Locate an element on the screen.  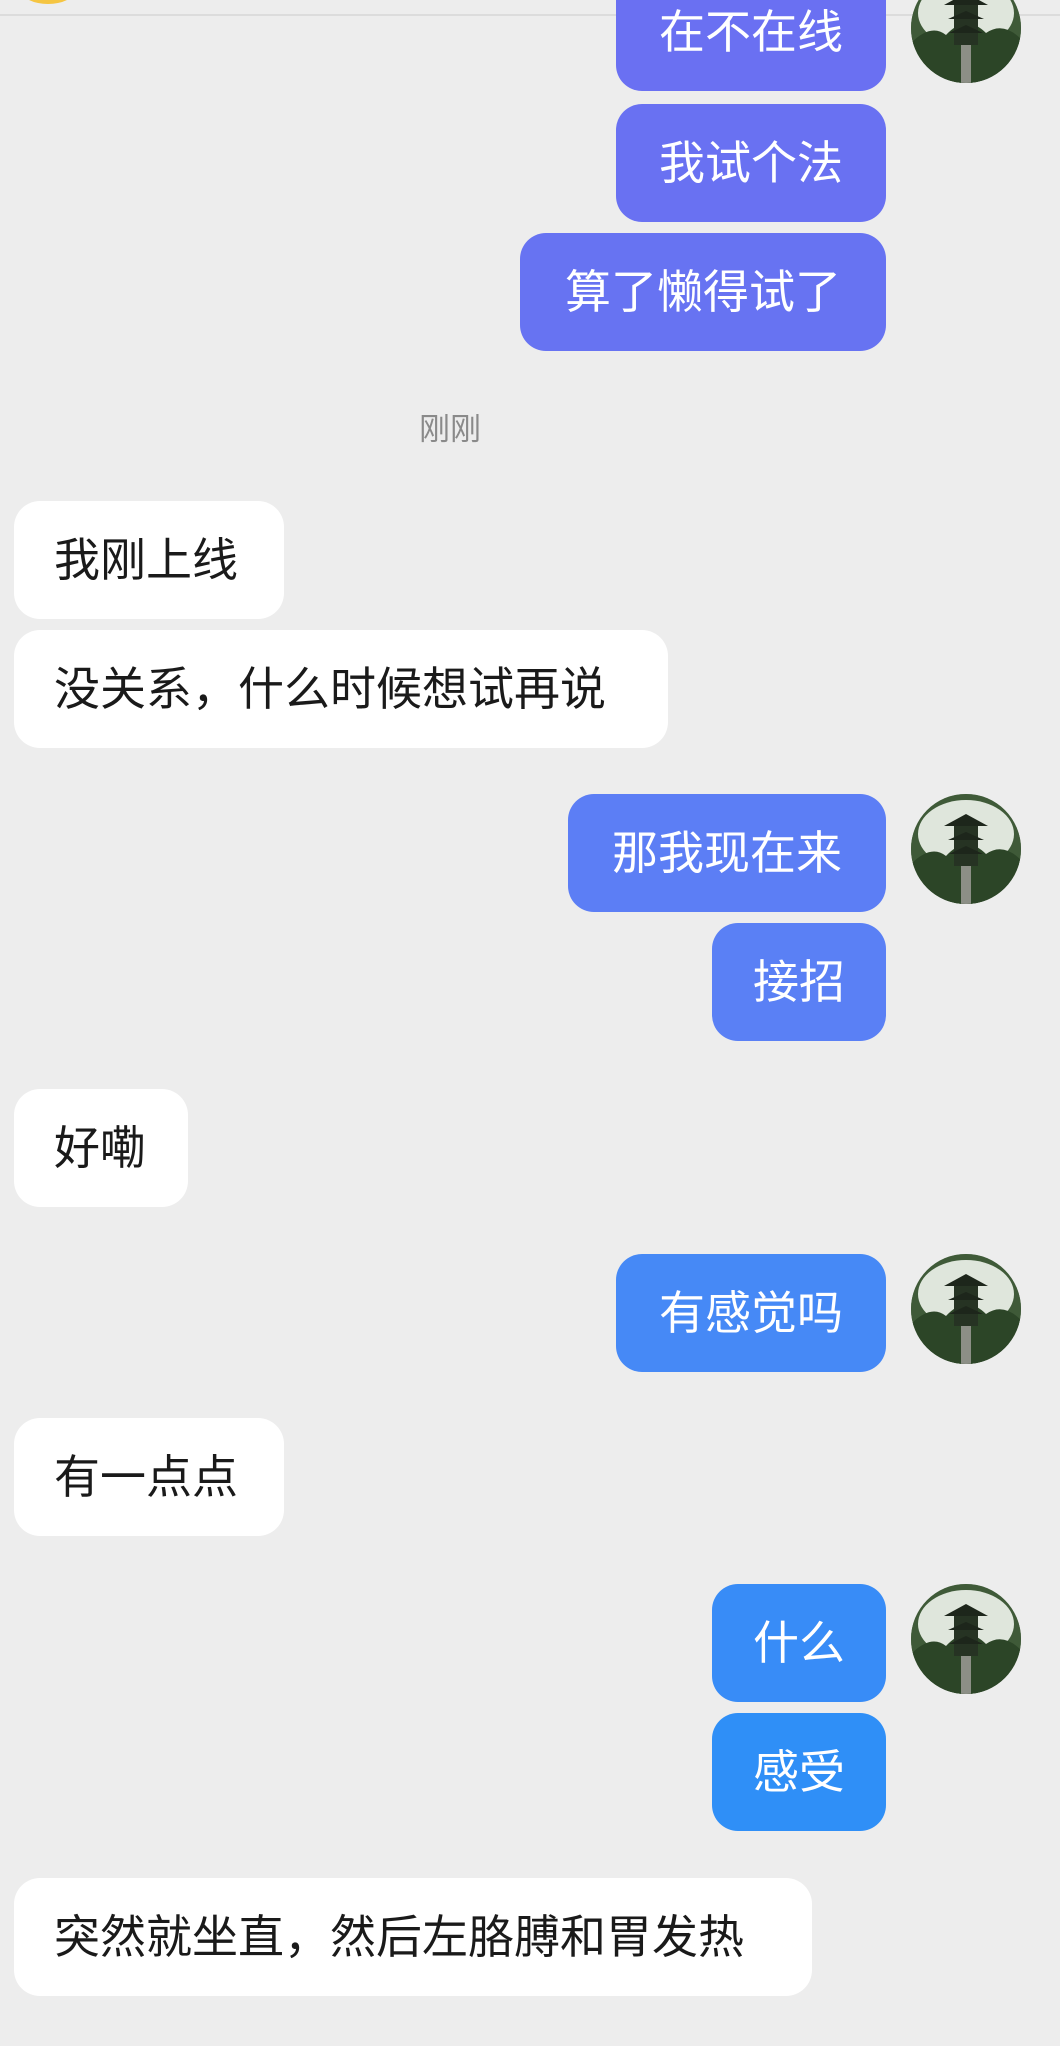
message-bubble-outgoing: 感受 is located at coordinates (799, 1772).